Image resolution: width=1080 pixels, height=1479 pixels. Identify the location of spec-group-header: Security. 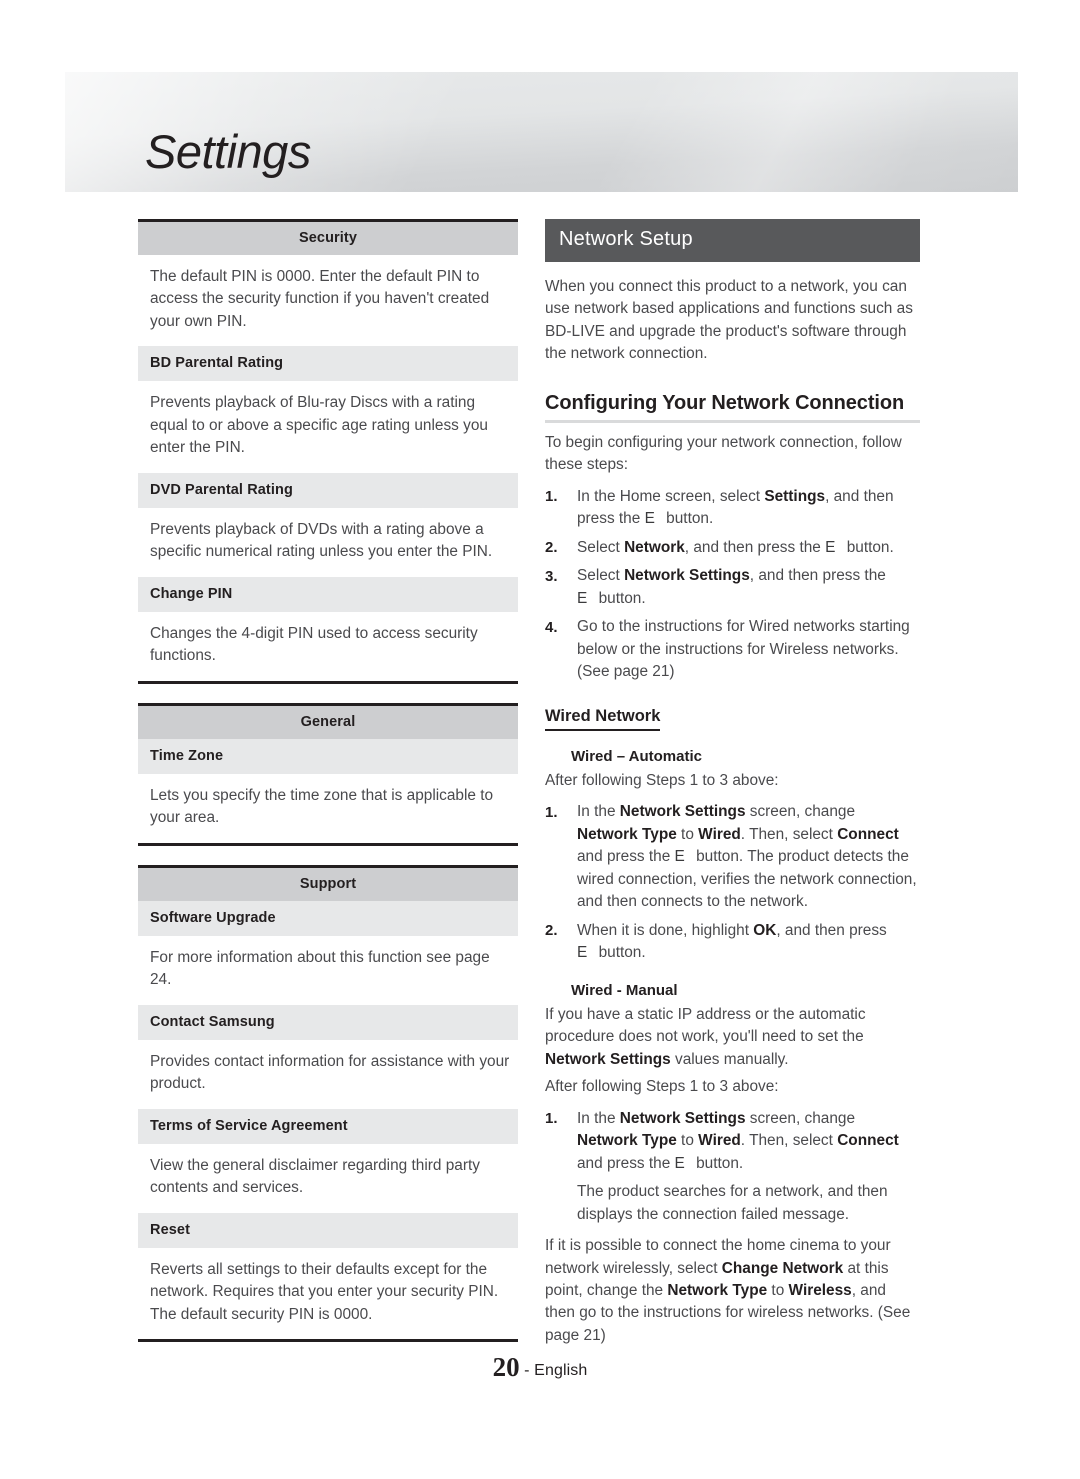
(328, 238).